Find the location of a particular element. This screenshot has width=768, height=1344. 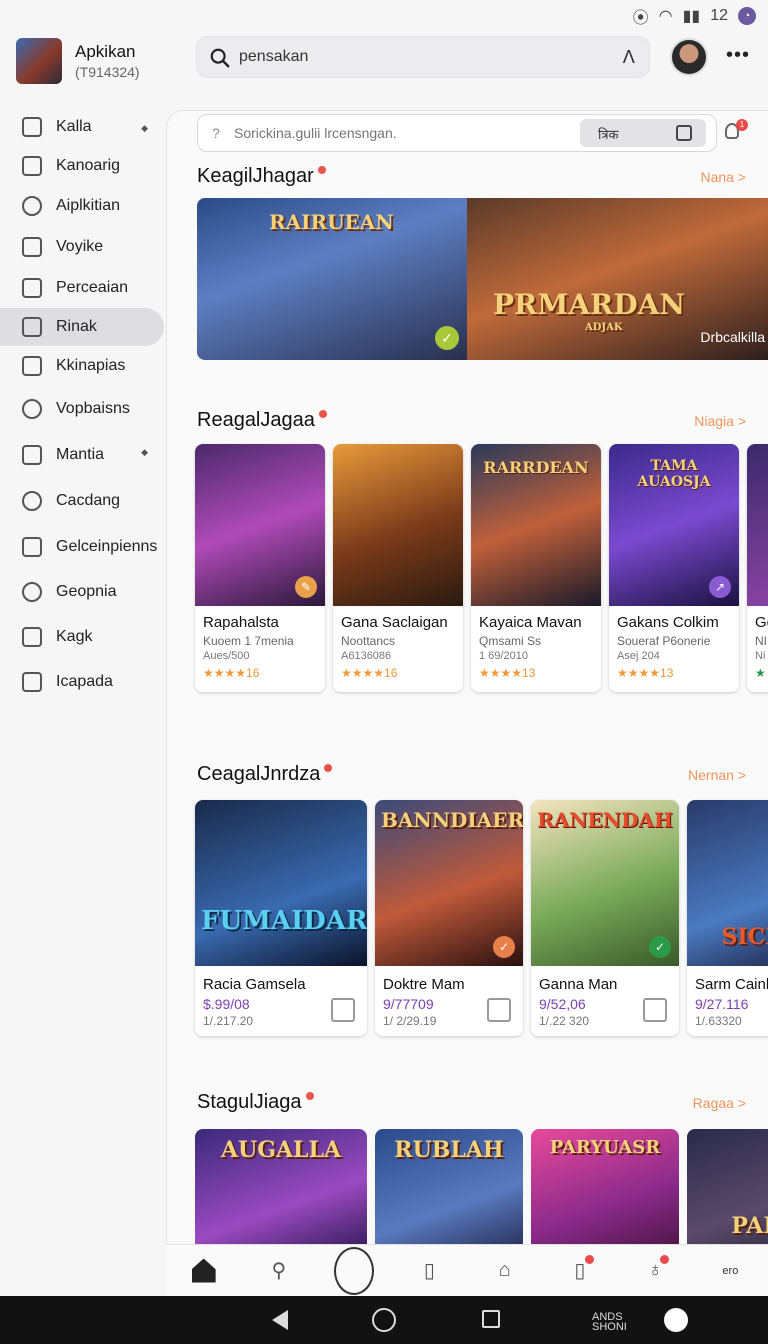

game-card: PAIA is located at coordinates (727, 1189).